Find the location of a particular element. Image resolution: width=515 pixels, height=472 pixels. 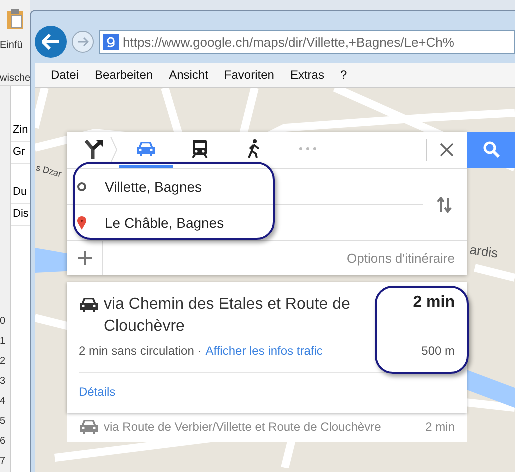

turn-arrow-icon is located at coordinates (94, 148).